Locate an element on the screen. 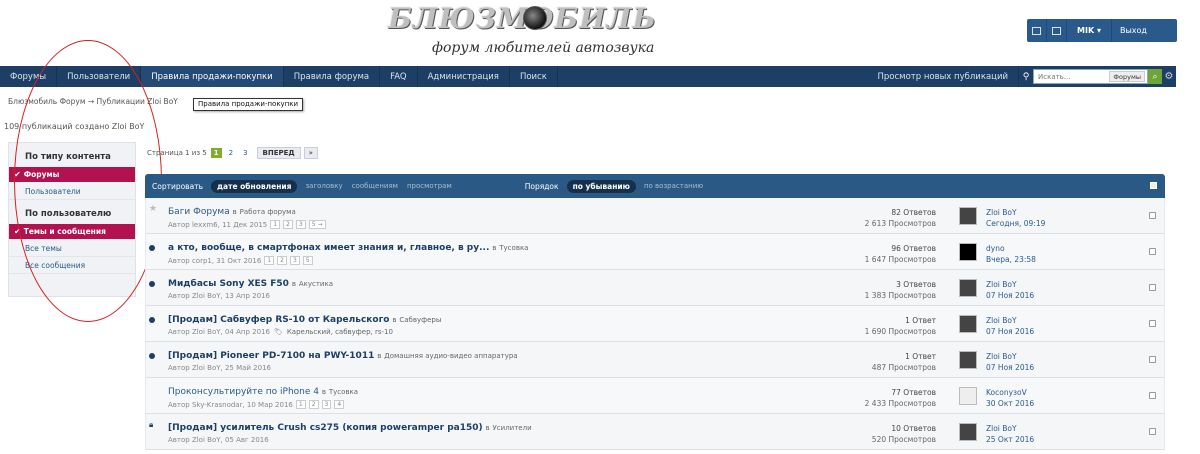 Image resolution: width=1200 pixels, height=454 pixels. search-input is located at coordinates (1074, 76).